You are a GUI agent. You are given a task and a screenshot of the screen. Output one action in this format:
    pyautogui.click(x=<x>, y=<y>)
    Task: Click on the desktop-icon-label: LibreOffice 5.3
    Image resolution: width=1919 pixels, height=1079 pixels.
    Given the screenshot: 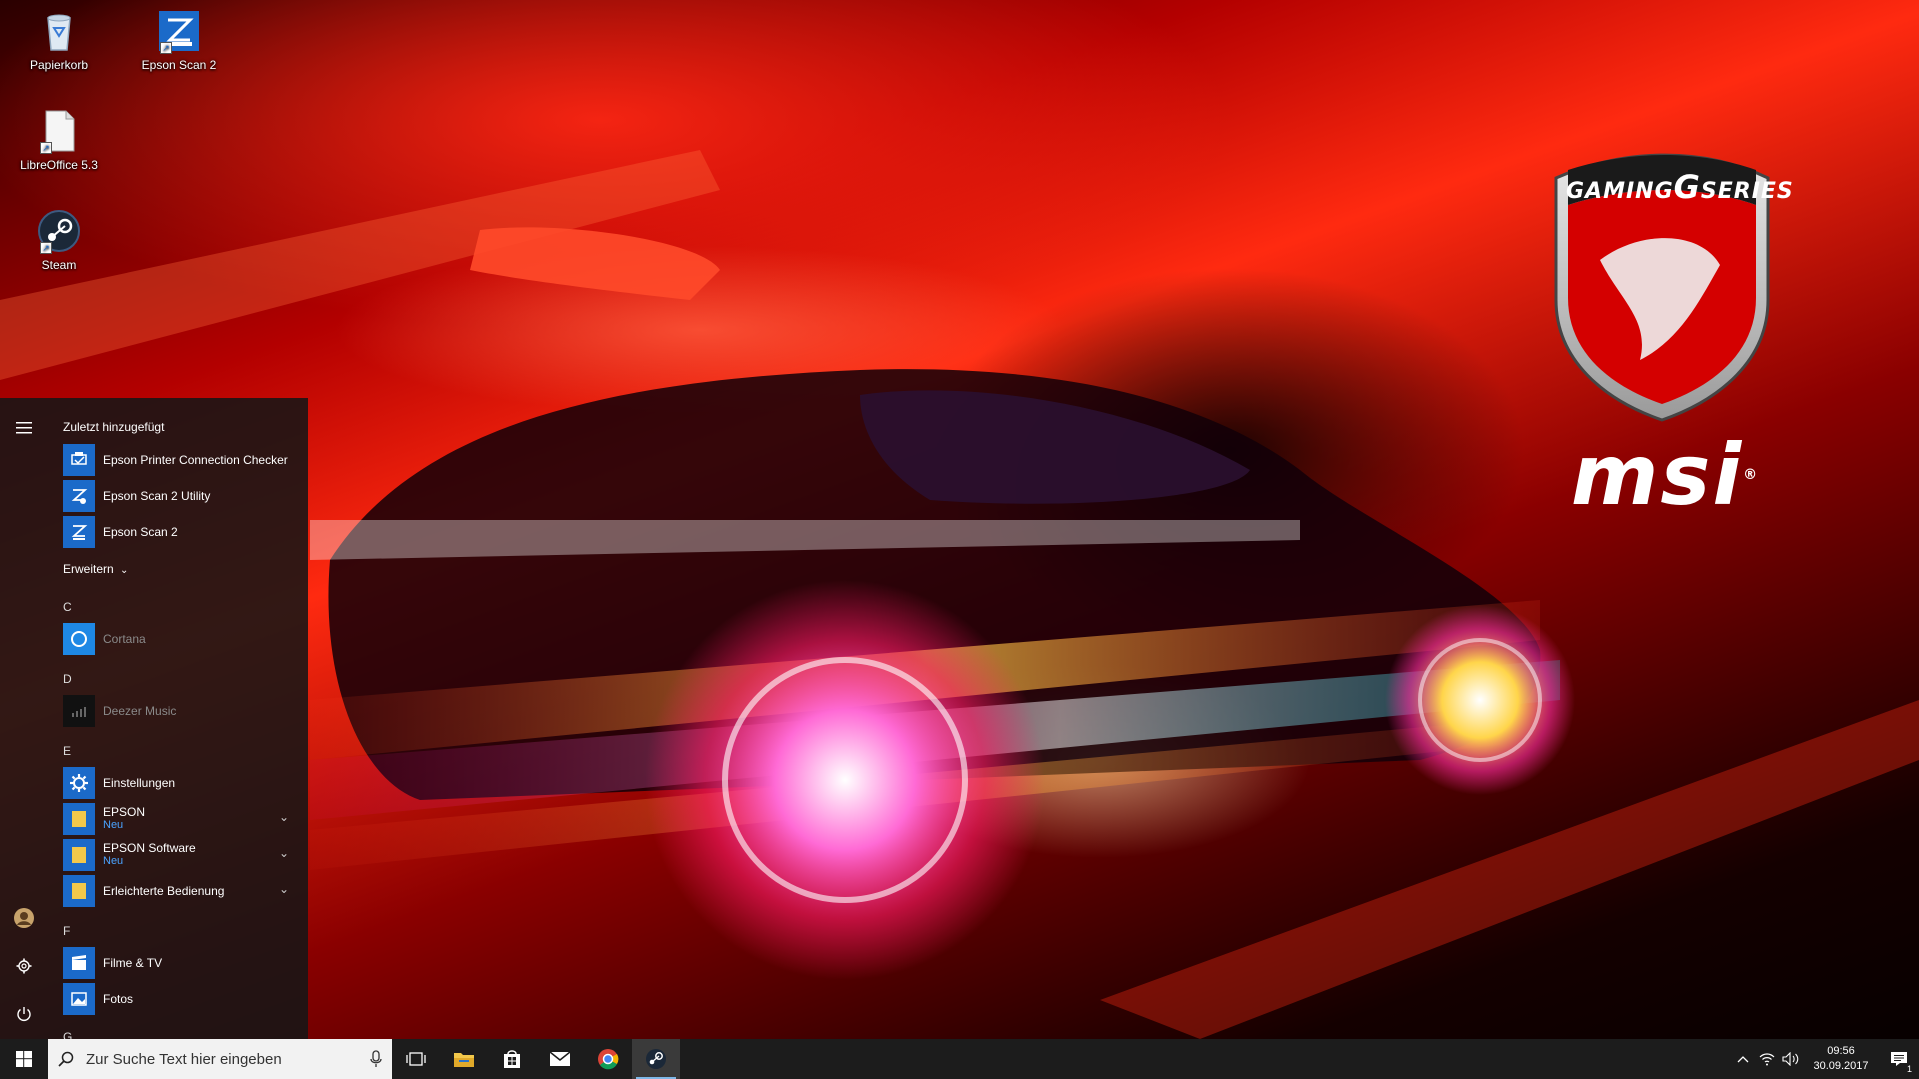 What is the action you would take?
    pyautogui.click(x=59, y=165)
    